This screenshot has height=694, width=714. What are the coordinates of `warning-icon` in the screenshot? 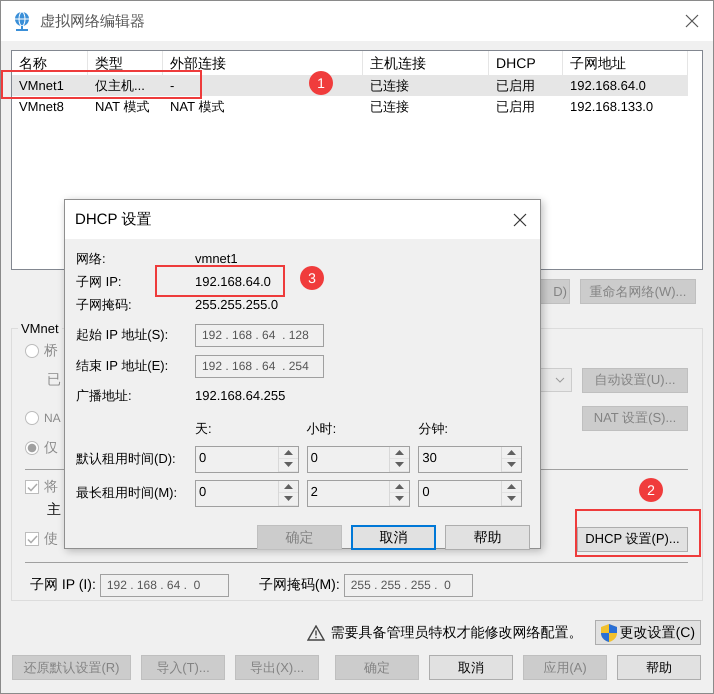 It's located at (315, 632).